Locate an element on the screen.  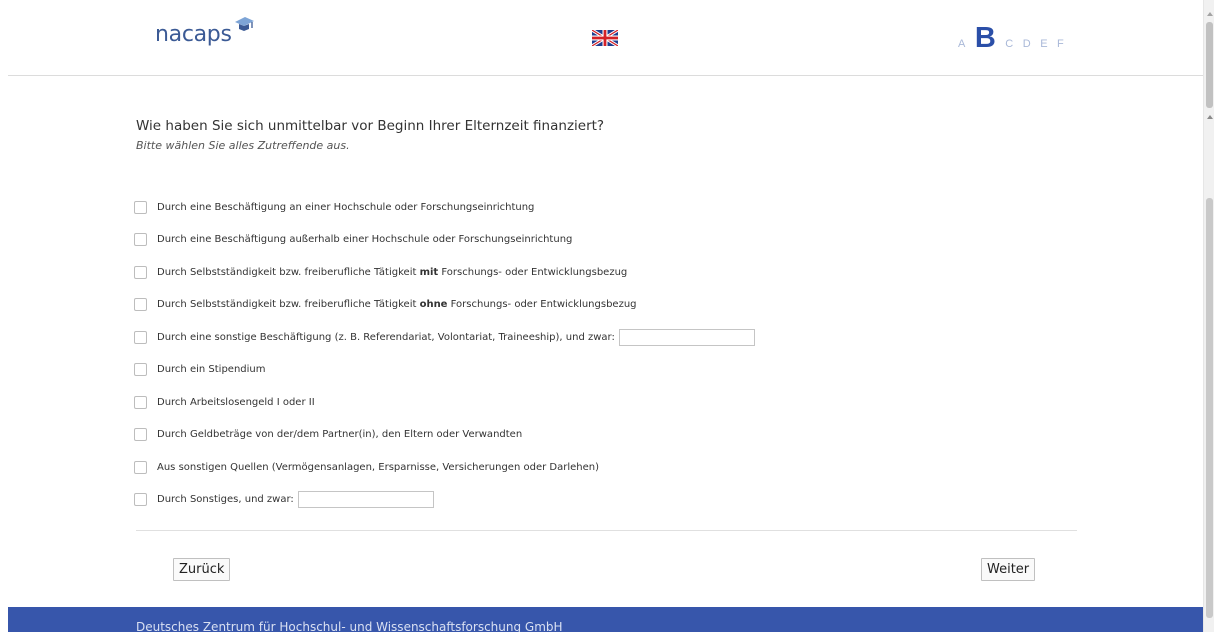
other-employment-text-input is located at coordinates (686, 337).